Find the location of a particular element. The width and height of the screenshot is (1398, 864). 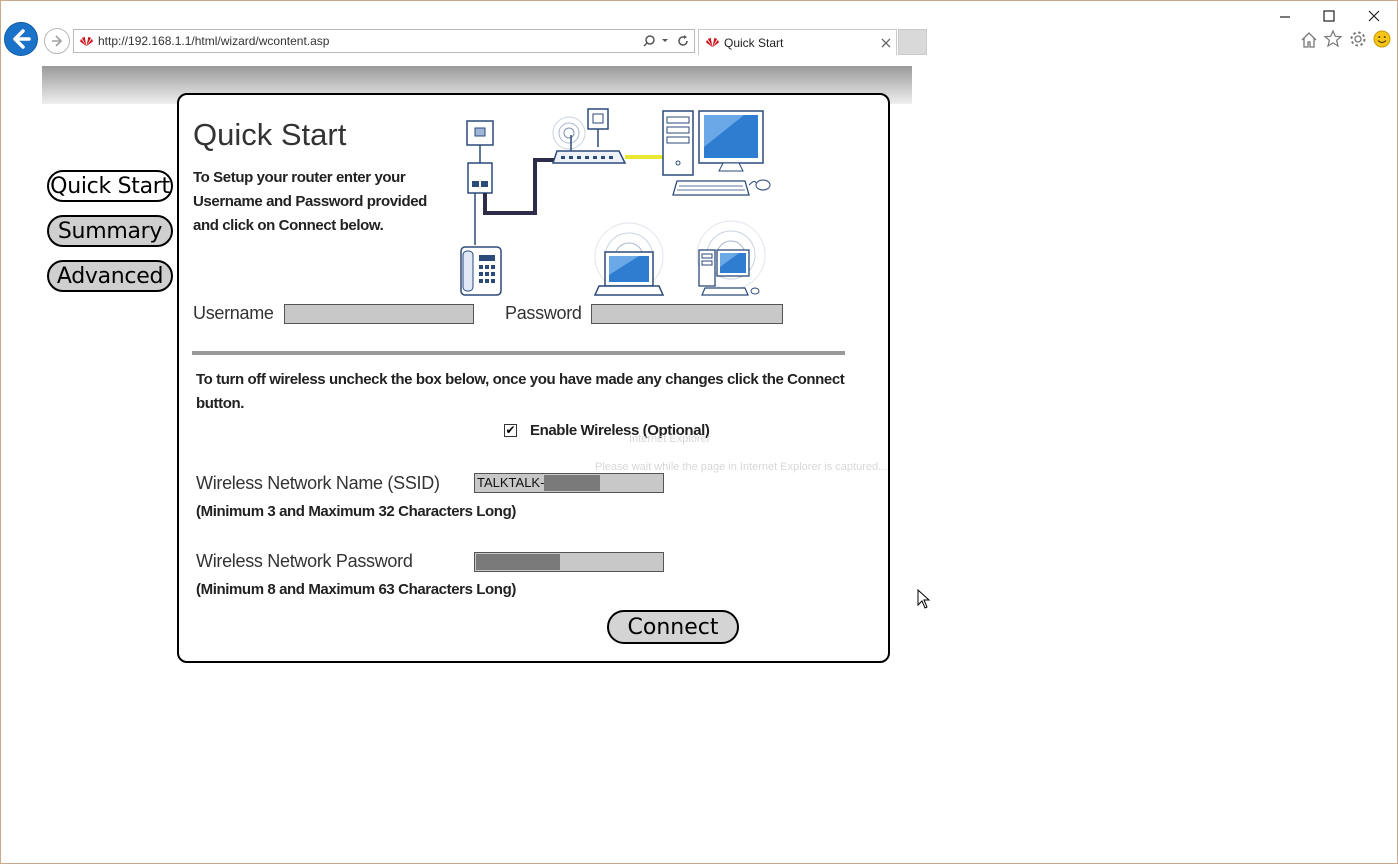

tab-title: Quick Start is located at coordinates (754, 43).